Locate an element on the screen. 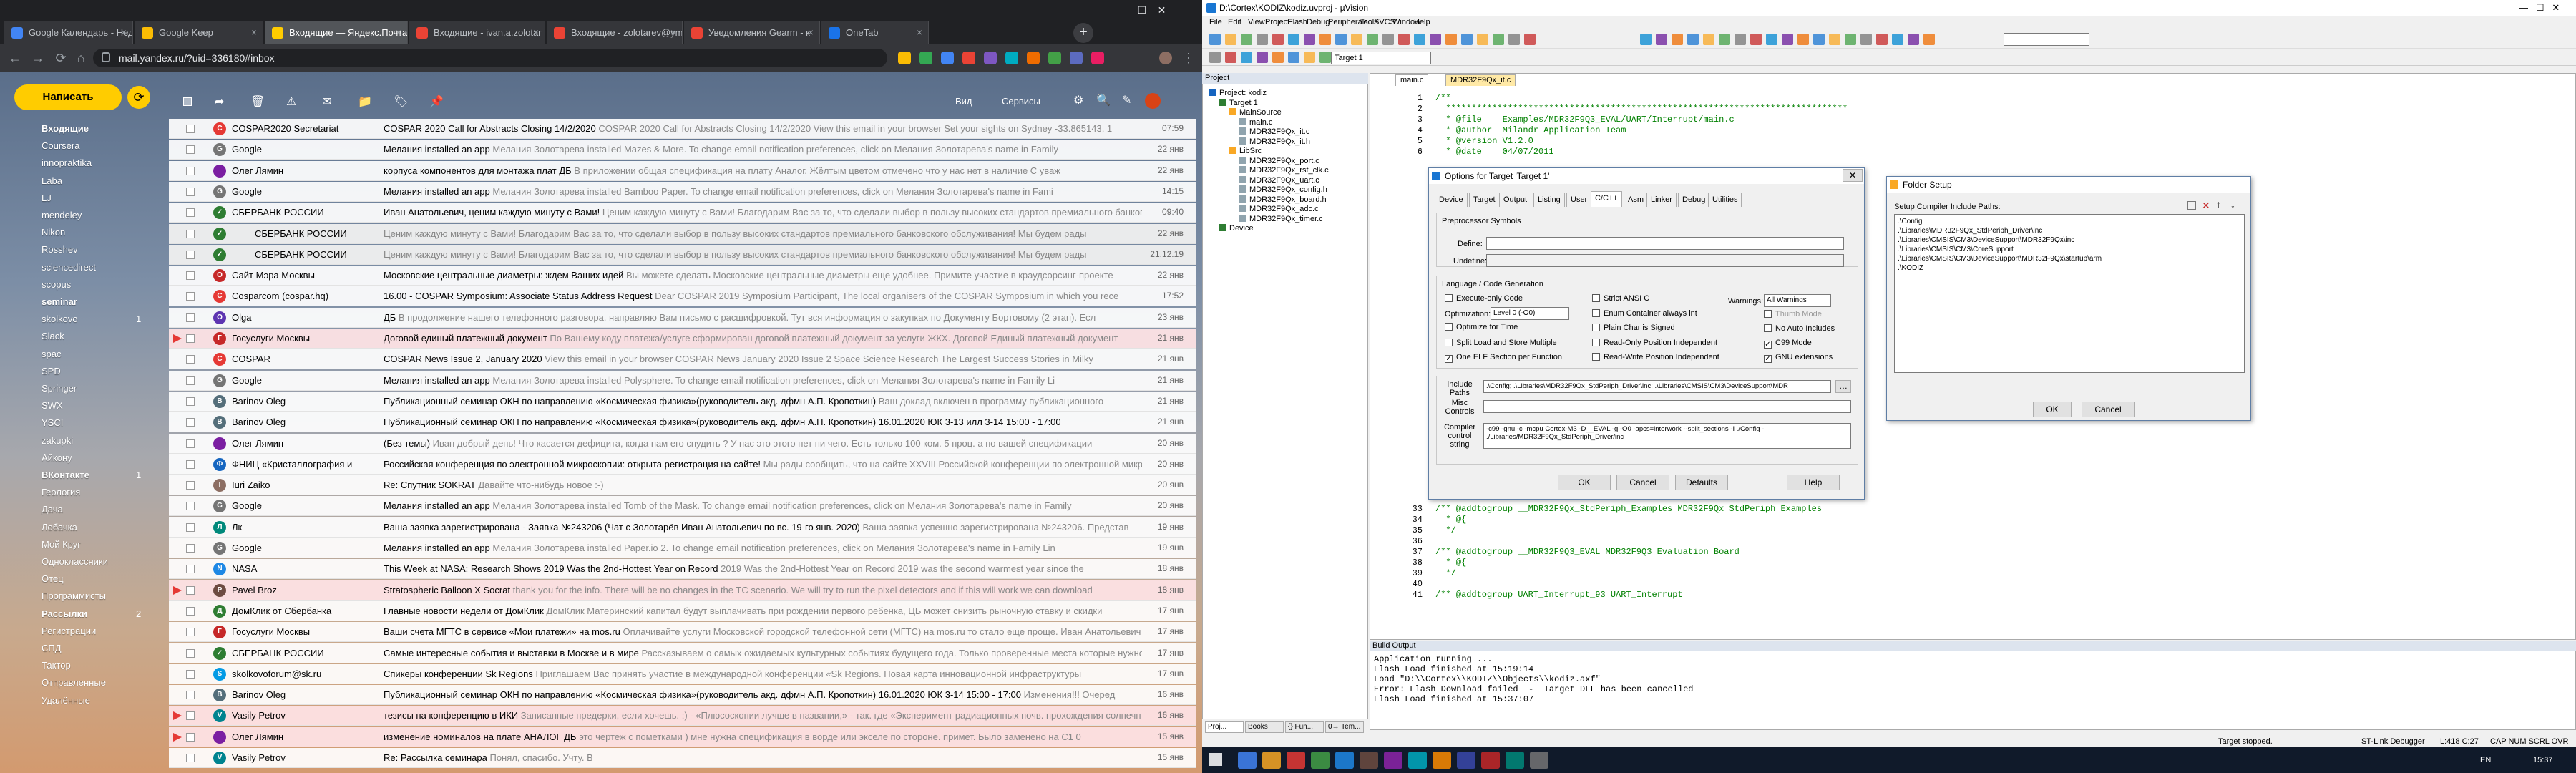 This screenshot has width=2576, height=773. search-icon: 🔍 is located at coordinates (1103, 100).